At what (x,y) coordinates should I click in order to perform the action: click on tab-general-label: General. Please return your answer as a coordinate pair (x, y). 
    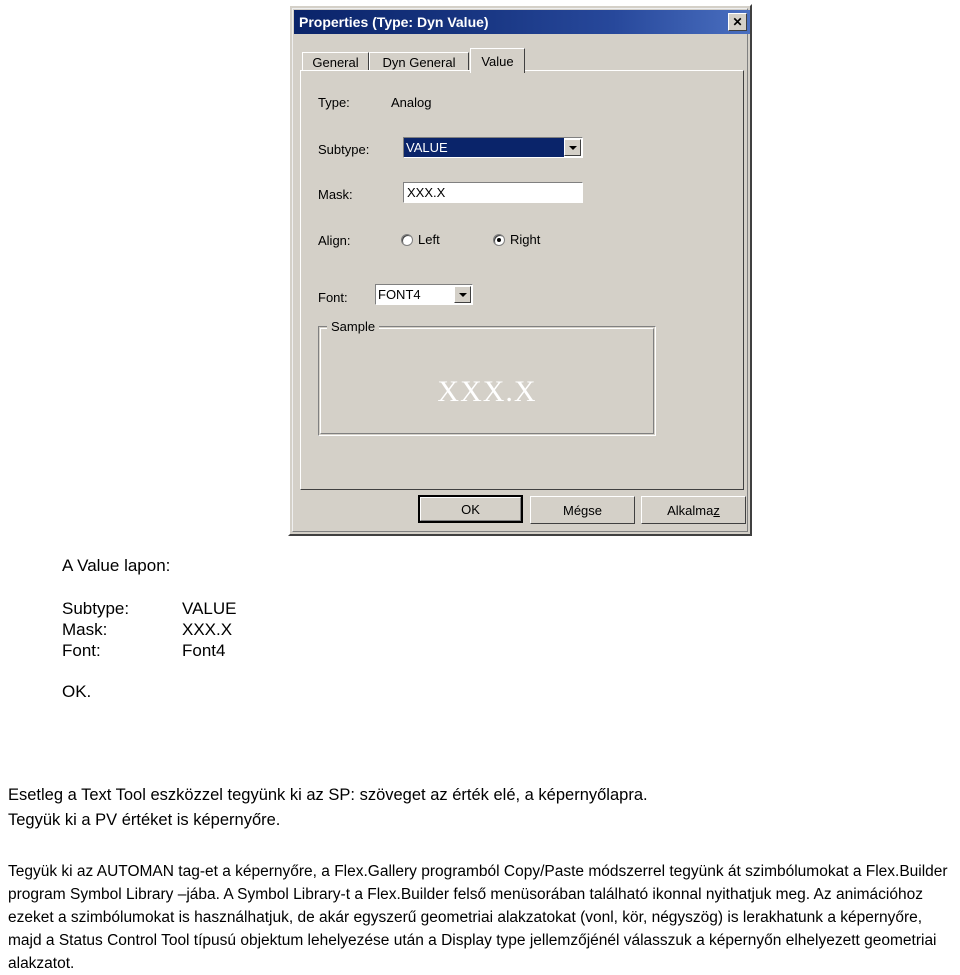
    Looking at the image, I should click on (335, 62).